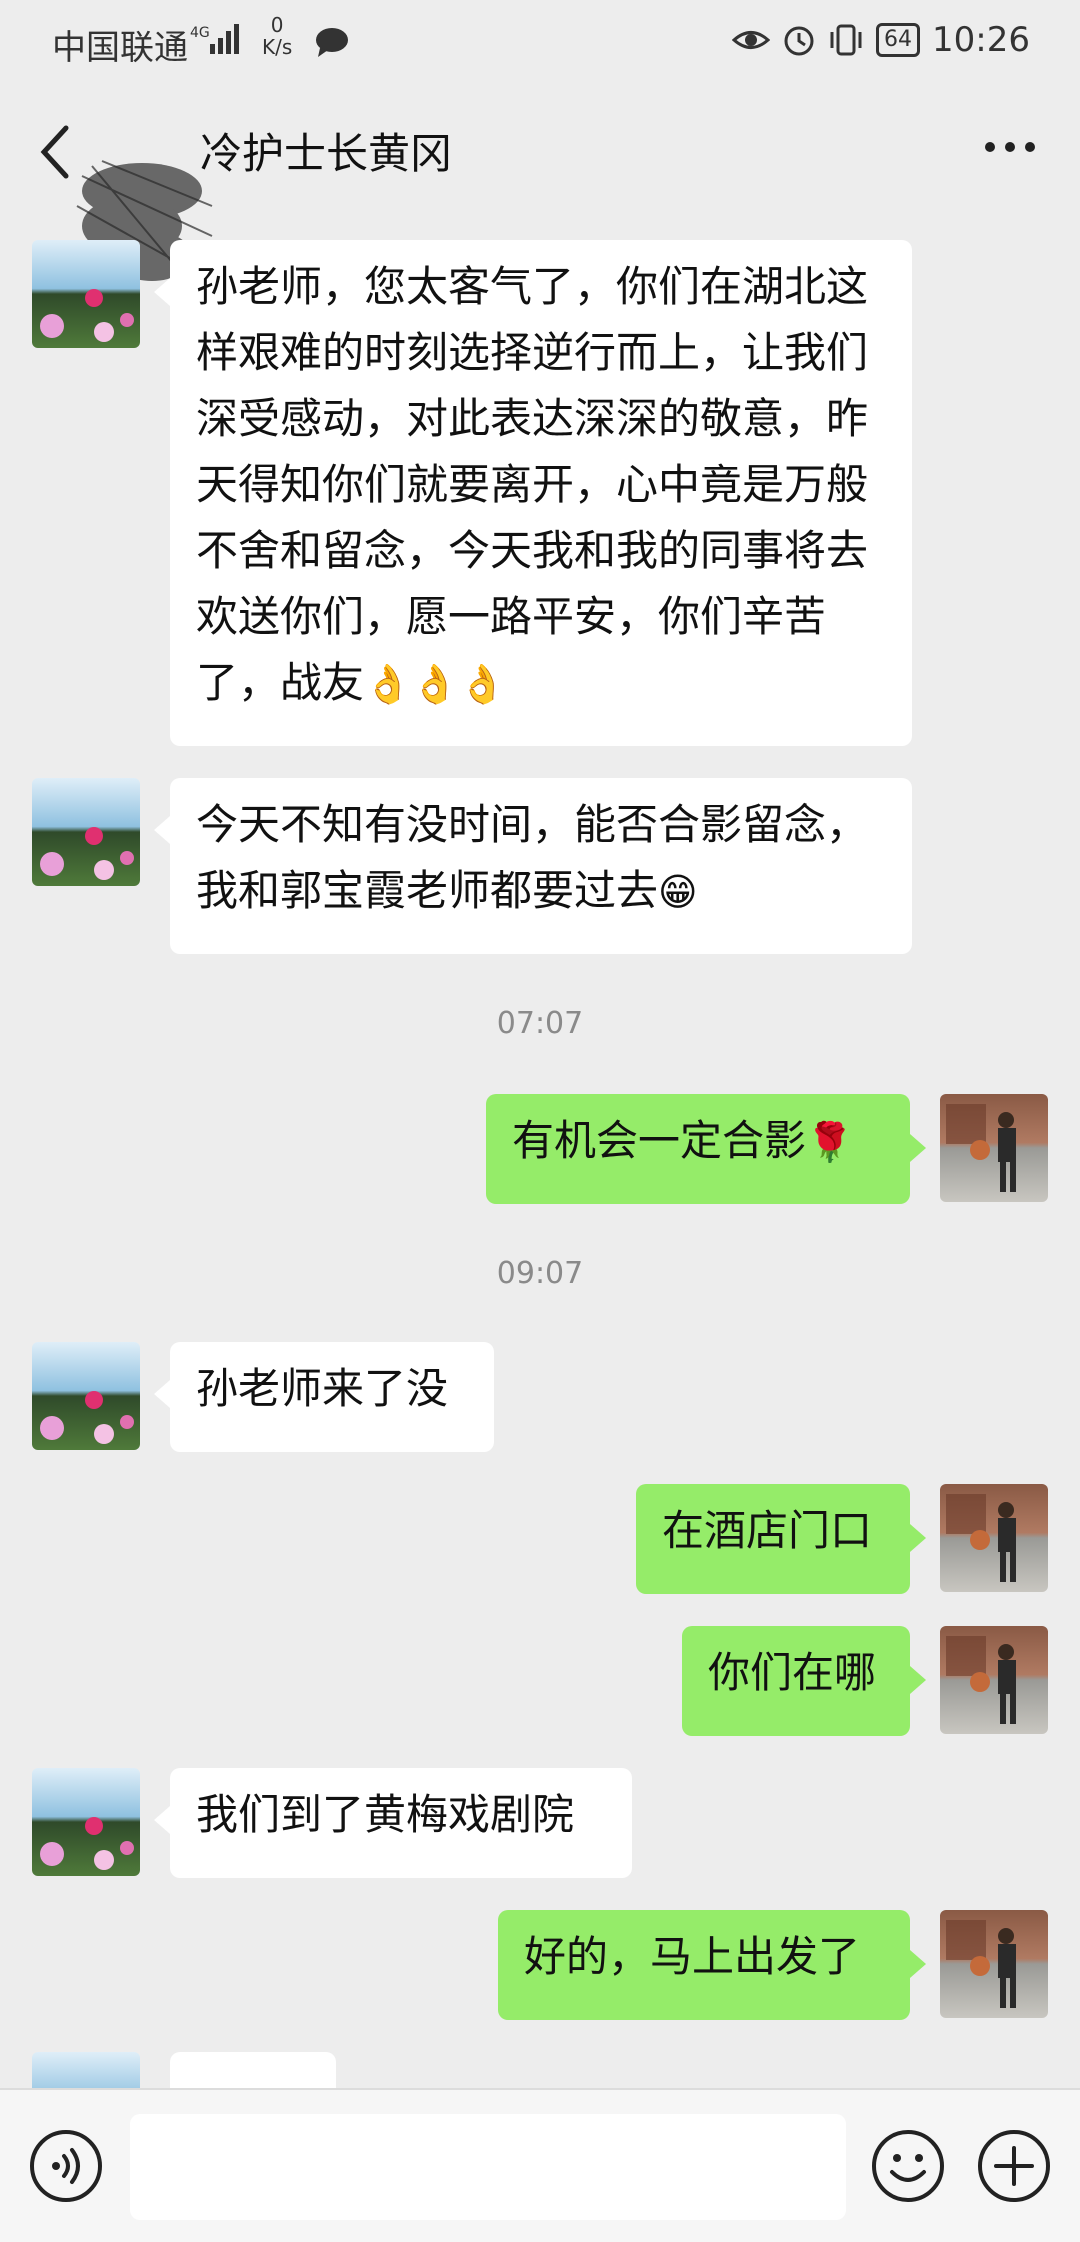  I want to click on message-bubble: 有机会一定合影🌹, so click(706, 1149).